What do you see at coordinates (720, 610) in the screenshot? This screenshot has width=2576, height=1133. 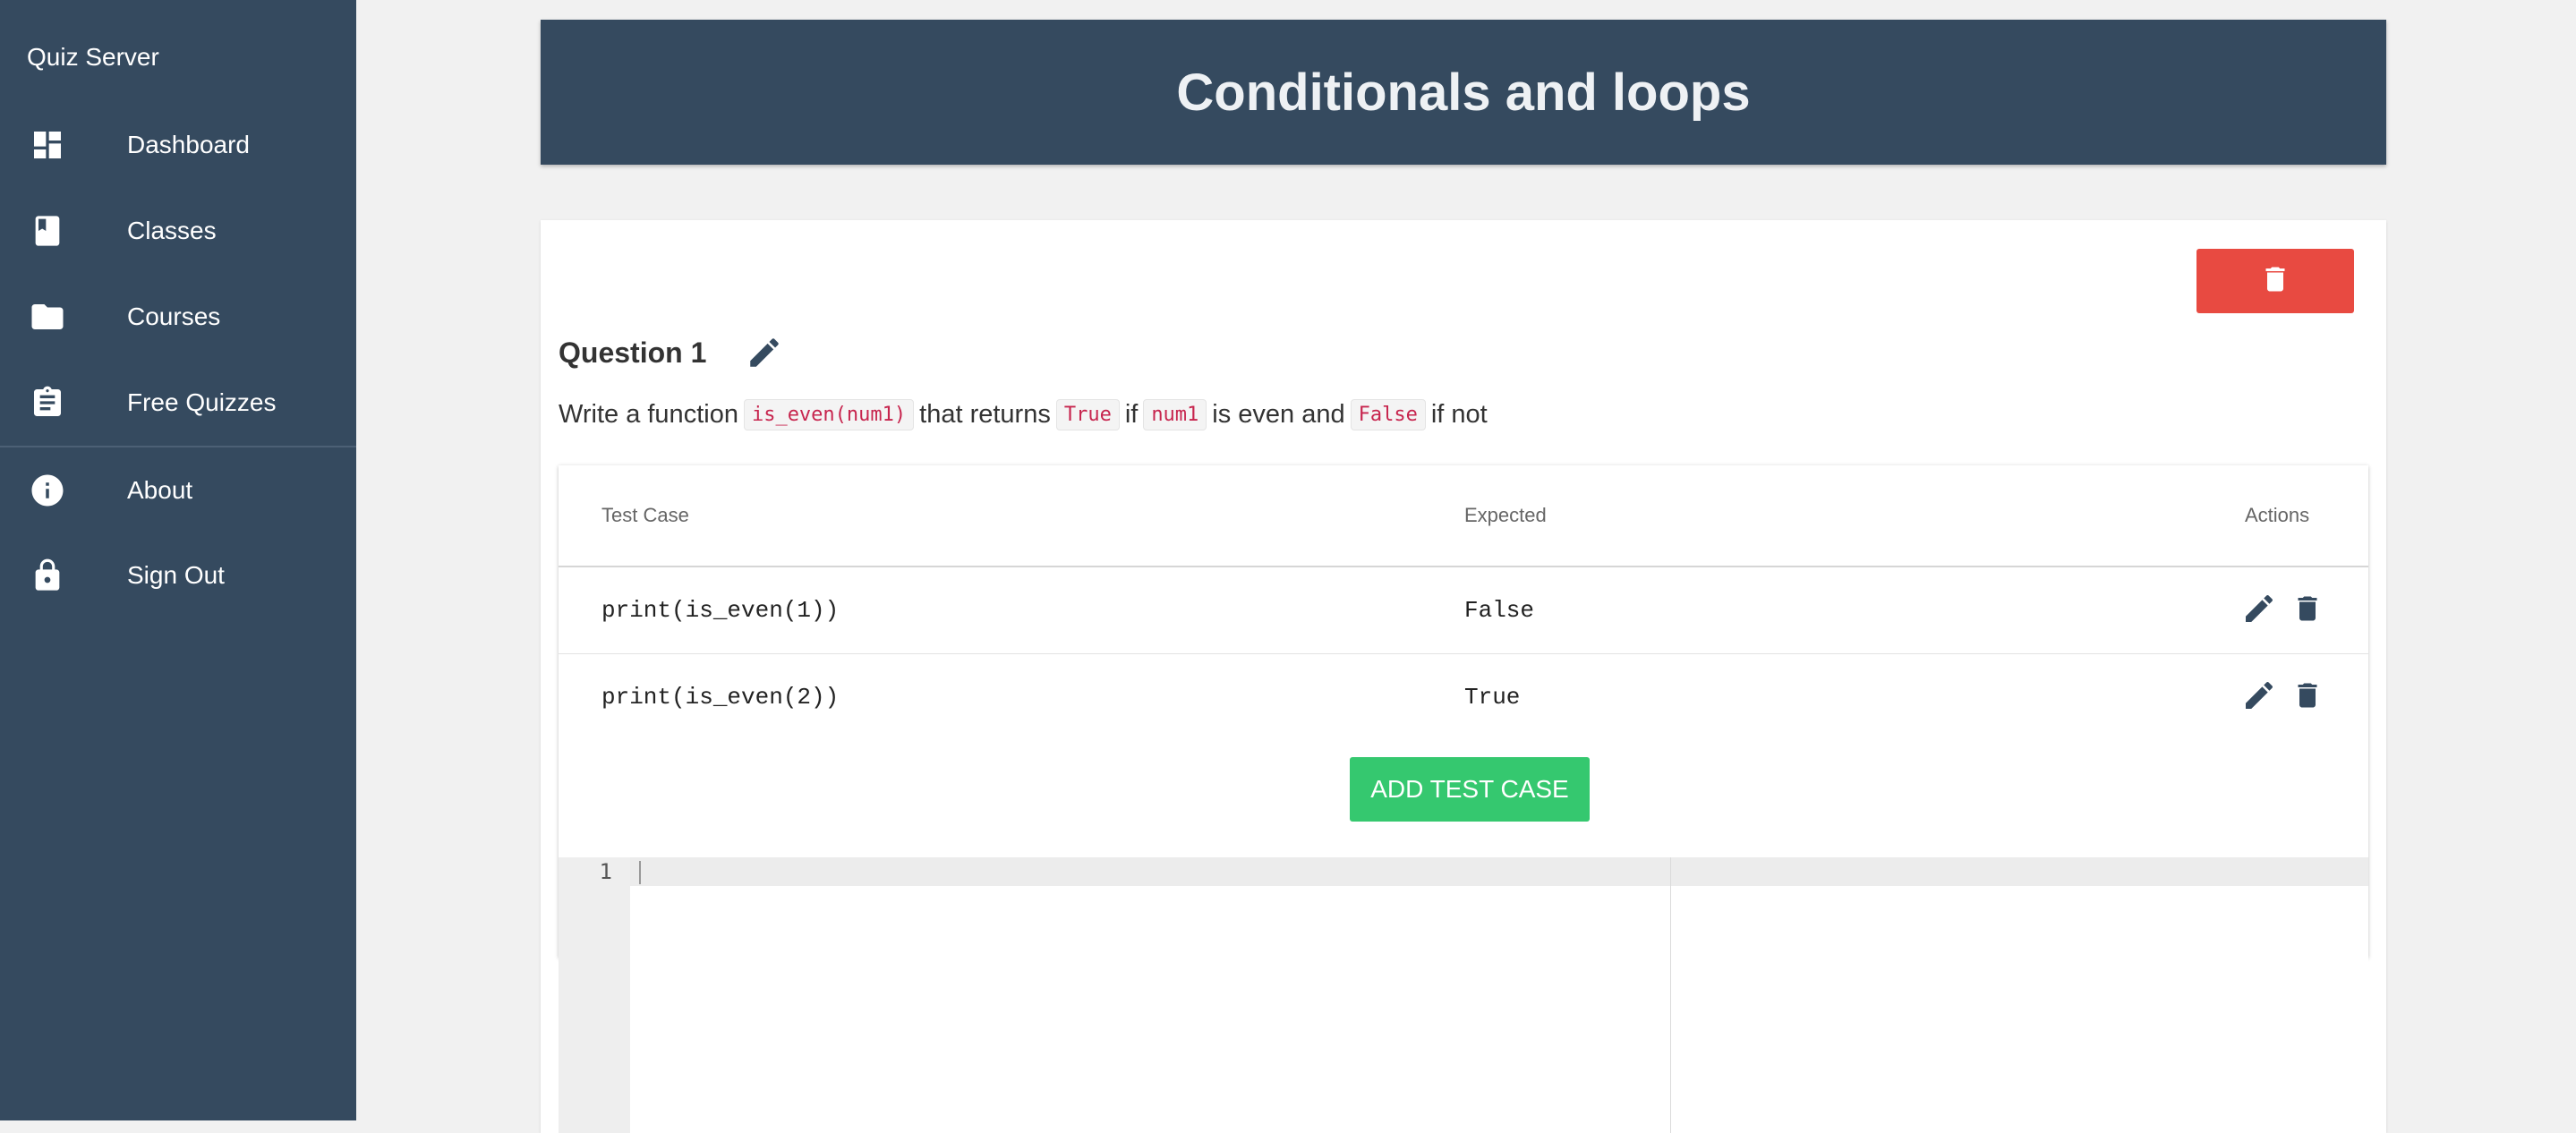 I see `test-case-cell: print(is_even(1))` at bounding box center [720, 610].